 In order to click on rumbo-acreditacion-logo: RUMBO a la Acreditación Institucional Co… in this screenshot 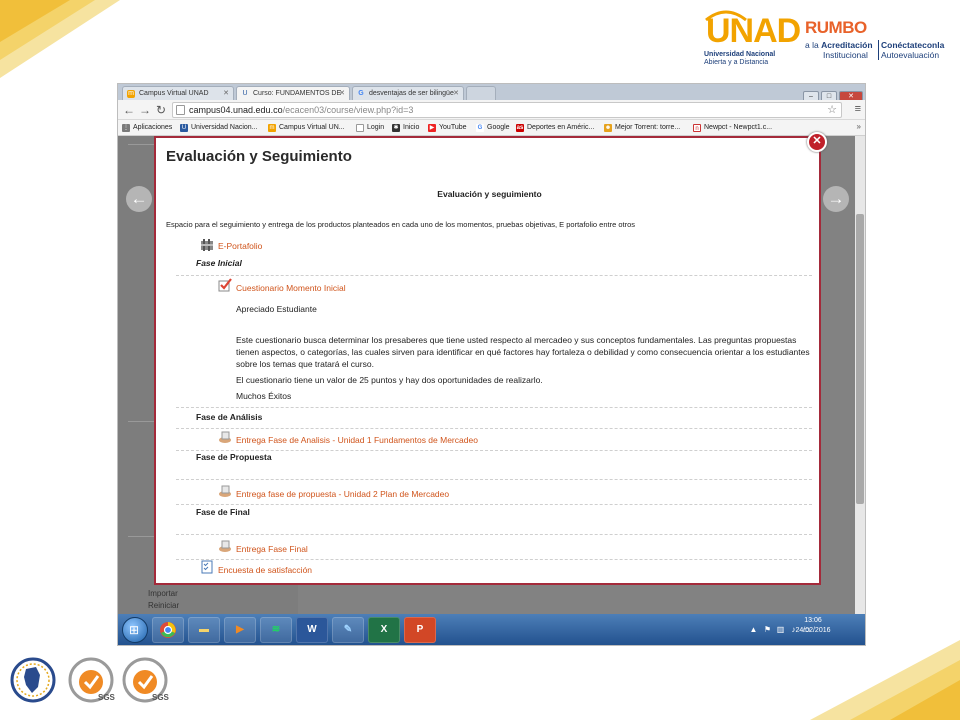, I will do `click(880, 43)`.